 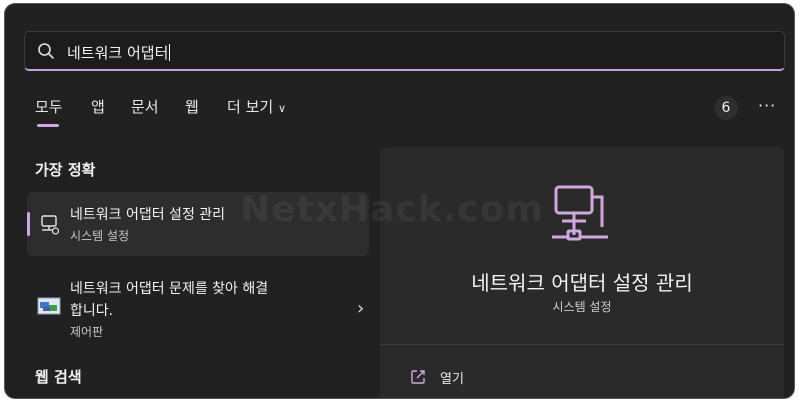 What do you see at coordinates (360, 308) in the screenshot?
I see `chevron-right-icon: ›` at bounding box center [360, 308].